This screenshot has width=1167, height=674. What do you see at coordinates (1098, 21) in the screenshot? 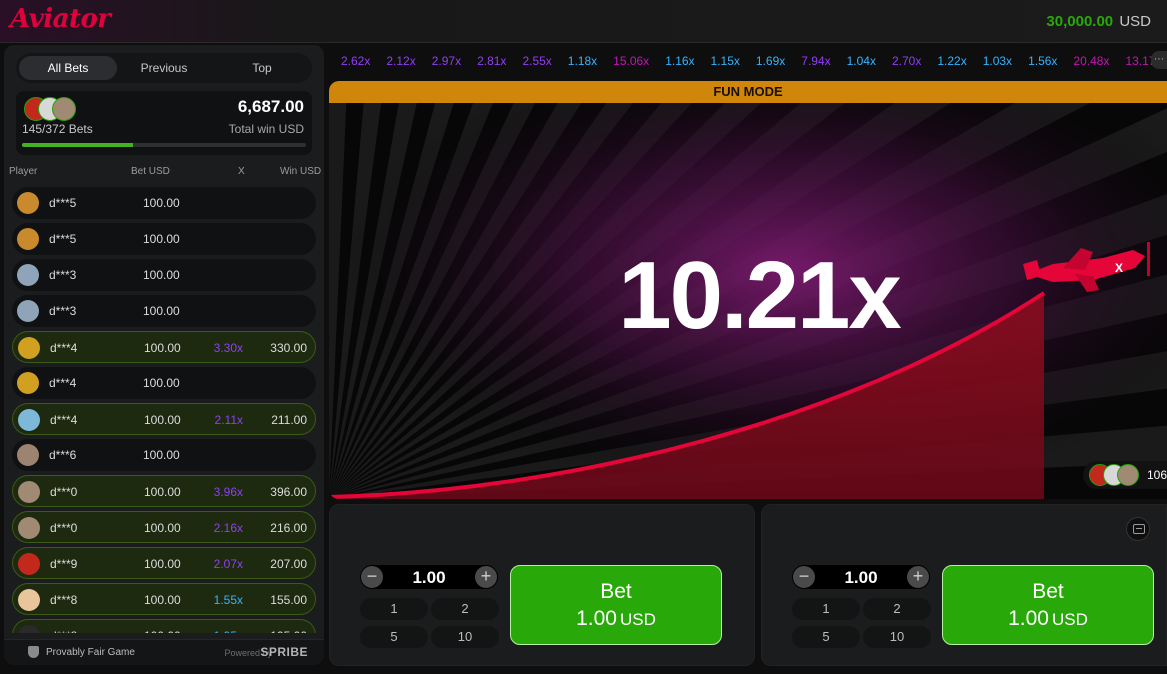
I see `balance: 30,000.00 USD` at bounding box center [1098, 21].